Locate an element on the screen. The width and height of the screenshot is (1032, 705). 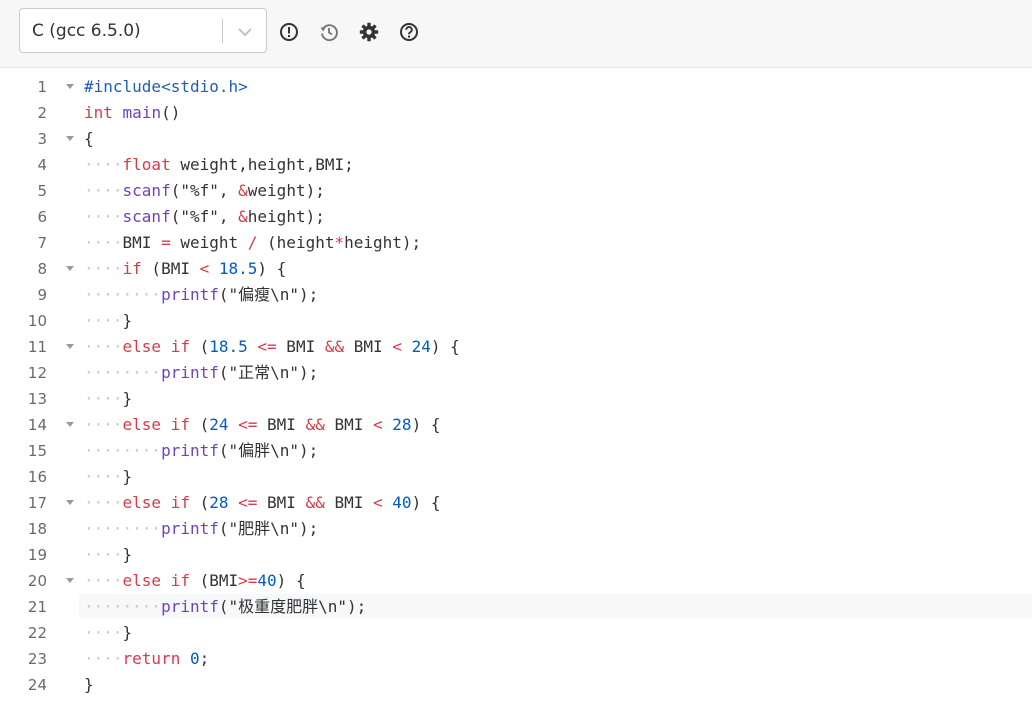
code-line: 24} is located at coordinates (516, 685).